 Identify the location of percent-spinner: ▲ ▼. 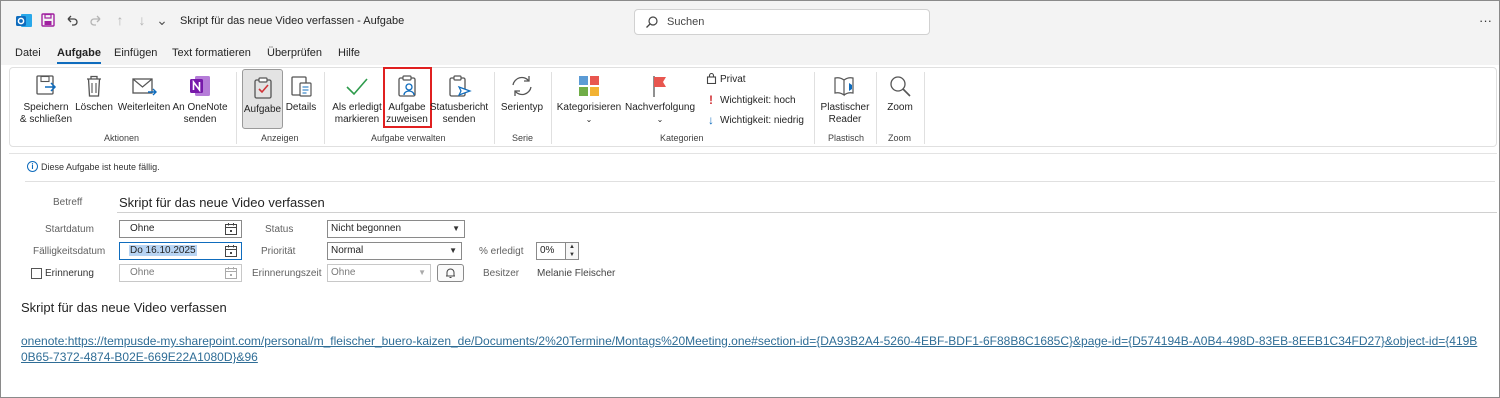
(572, 251).